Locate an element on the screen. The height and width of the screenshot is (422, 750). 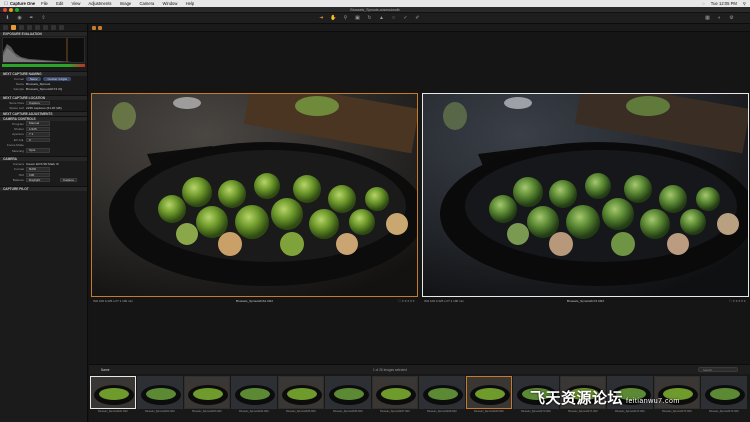
filmstrip-thumbnail: Brussels_Sprouts0163.CR2 is located at coordinates (207, 397).